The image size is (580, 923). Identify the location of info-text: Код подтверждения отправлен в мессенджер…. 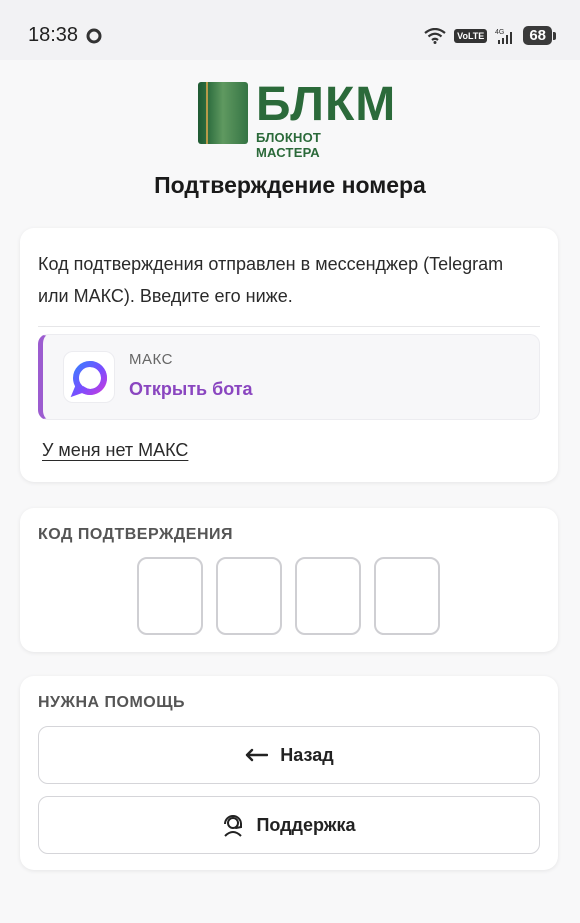
(271, 280).